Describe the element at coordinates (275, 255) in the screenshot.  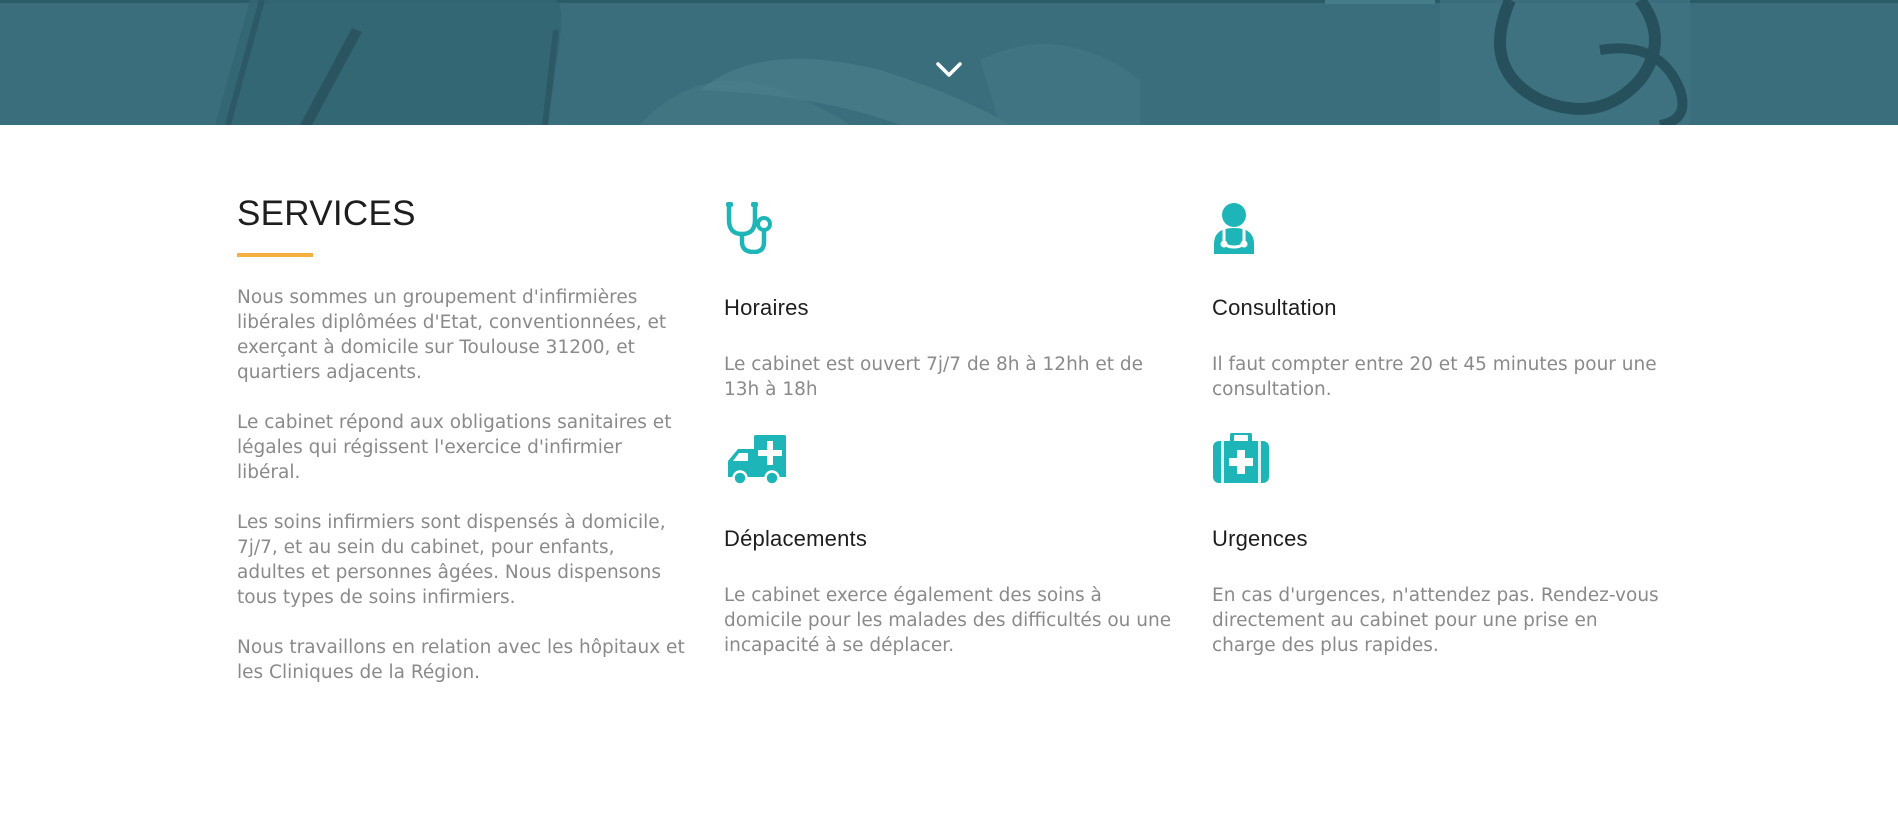
I see `title-underline` at that location.